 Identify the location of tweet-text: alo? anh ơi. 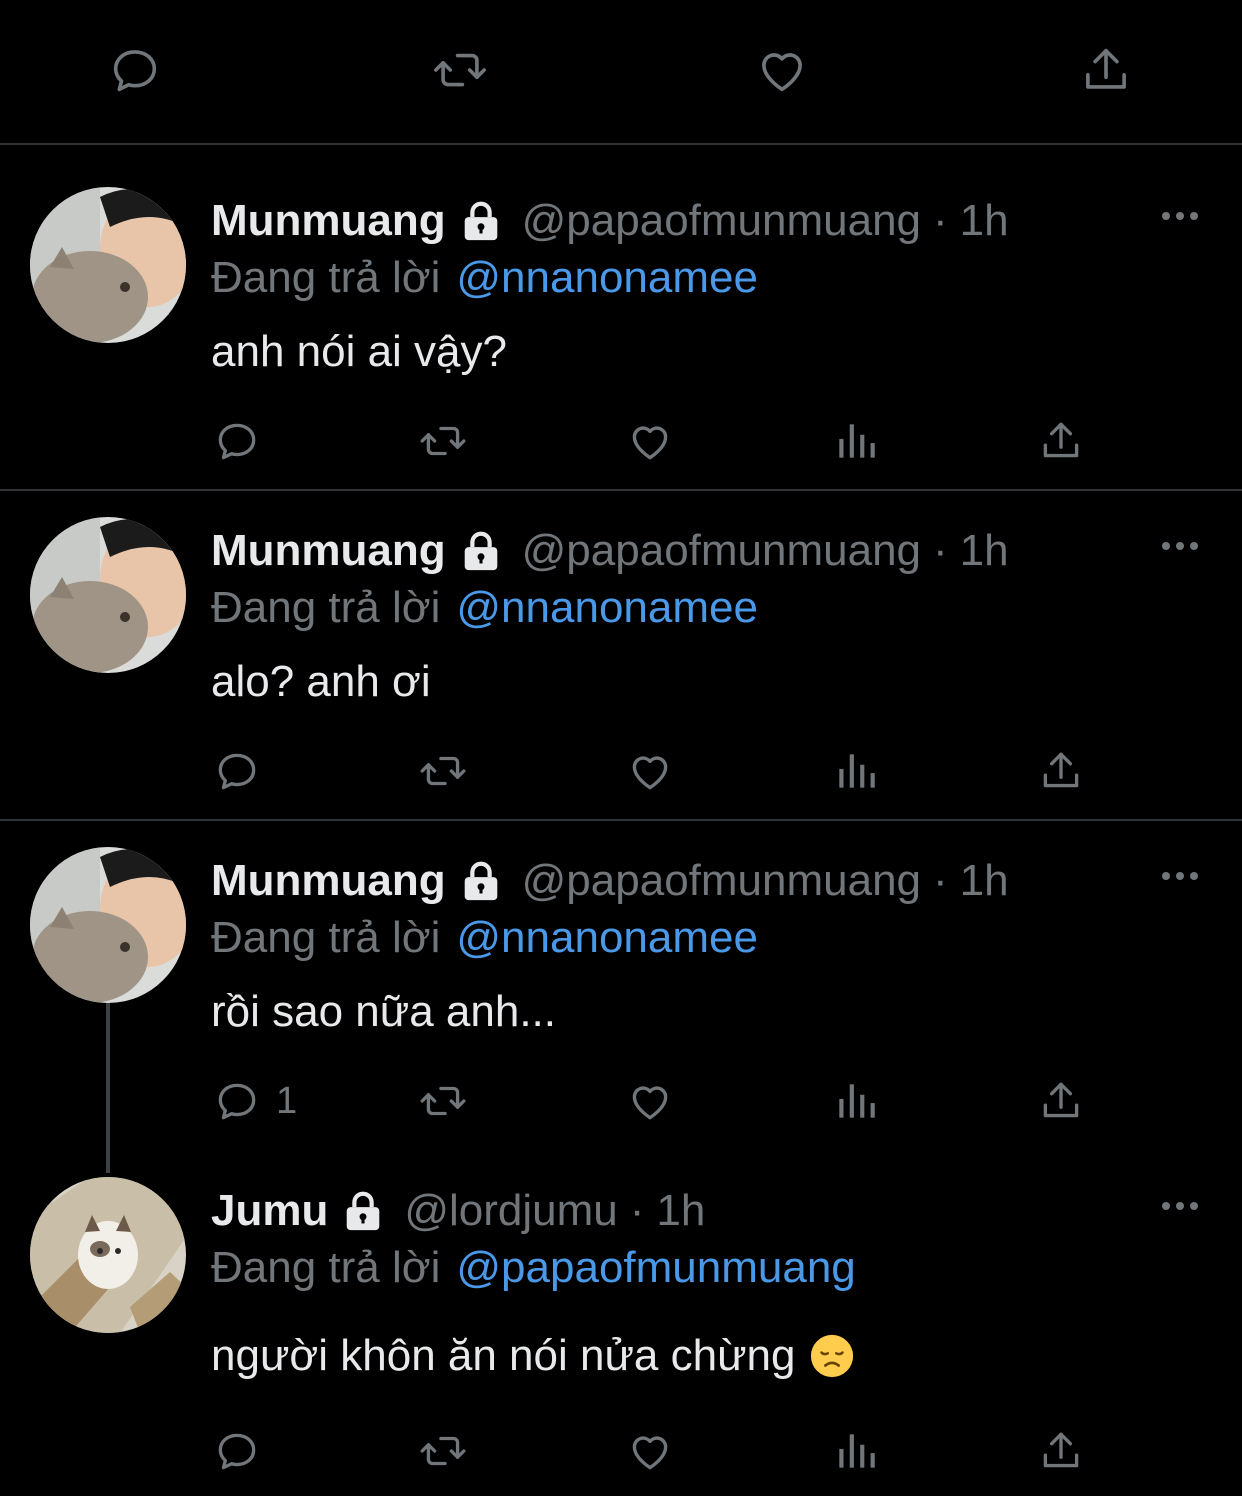
(321, 681).